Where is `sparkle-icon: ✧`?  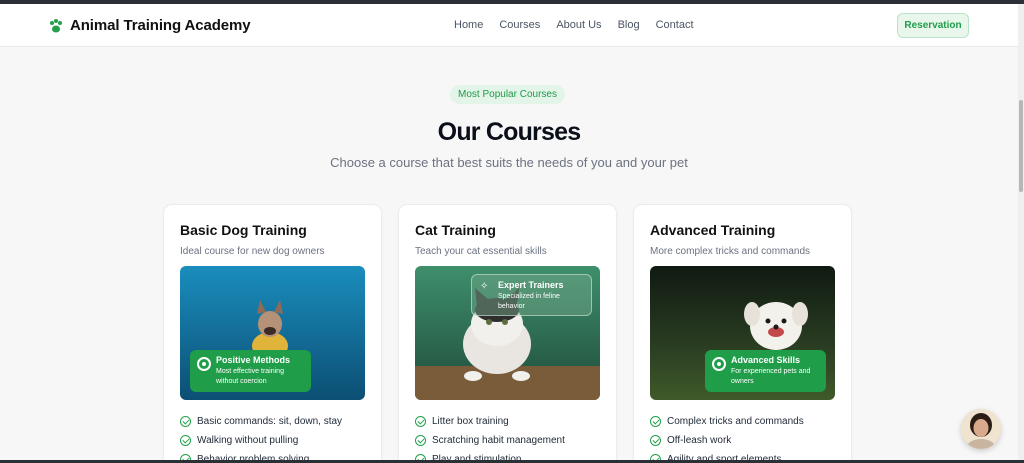
sparkle-icon: ✧ is located at coordinates (484, 286).